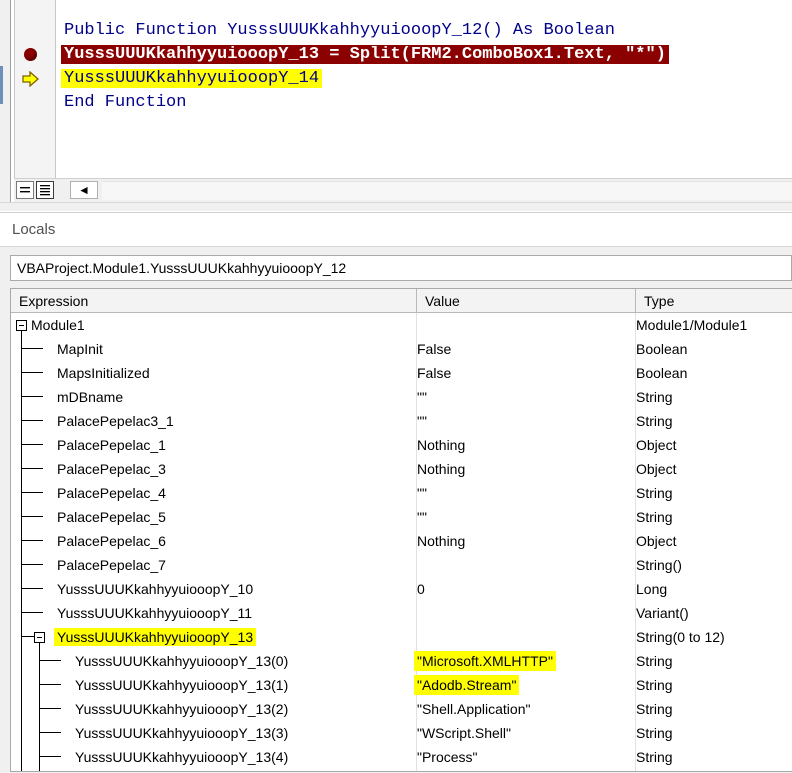 The width and height of the screenshot is (792, 773). Describe the element at coordinates (396, 229) in the screenshot. I see `locals-window-title-bar: Locals` at that location.